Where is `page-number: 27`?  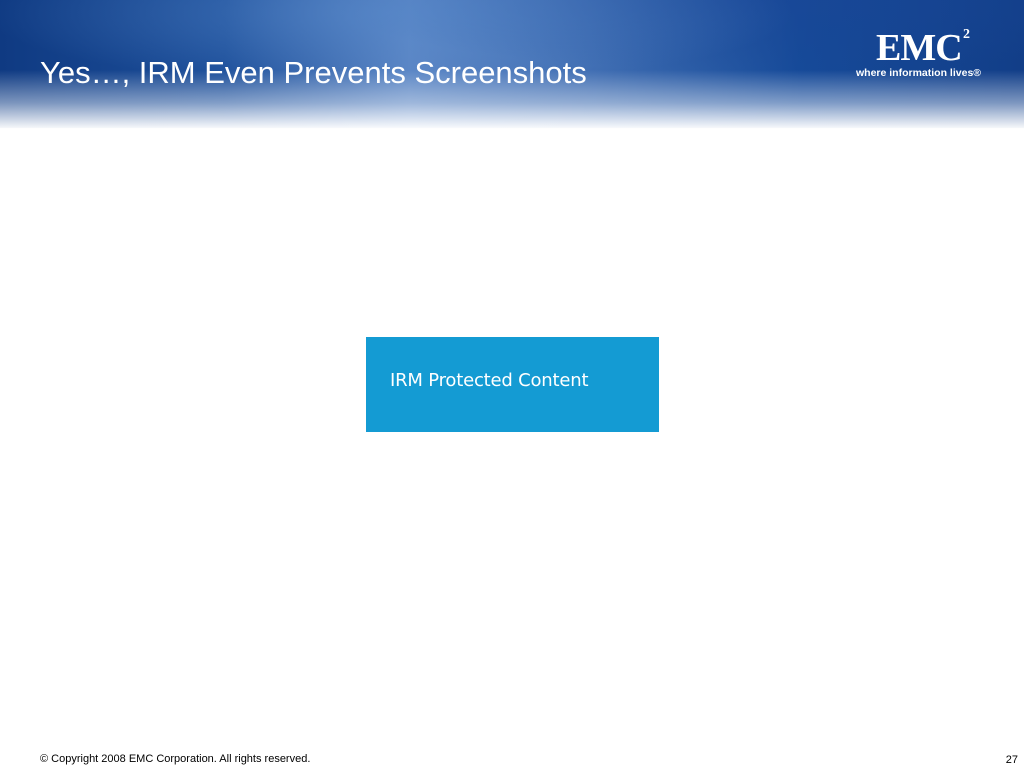 page-number: 27 is located at coordinates (1011, 760).